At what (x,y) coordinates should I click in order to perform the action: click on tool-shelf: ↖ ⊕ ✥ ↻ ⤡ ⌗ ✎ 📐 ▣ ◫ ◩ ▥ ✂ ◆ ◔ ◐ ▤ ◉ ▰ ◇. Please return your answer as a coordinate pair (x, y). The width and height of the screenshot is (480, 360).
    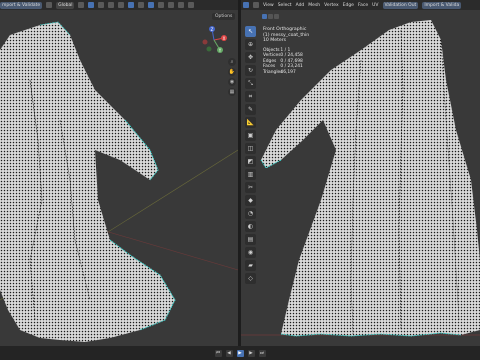
    Looking at the image, I should click on (250, 155).